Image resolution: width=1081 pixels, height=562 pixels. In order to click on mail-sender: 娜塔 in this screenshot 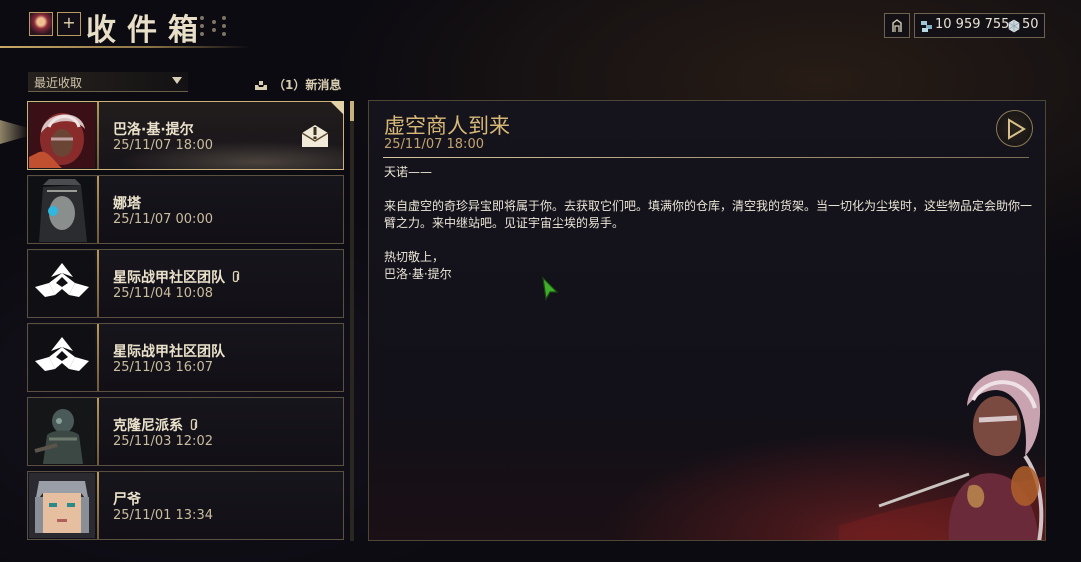, I will do `click(127, 204)`.